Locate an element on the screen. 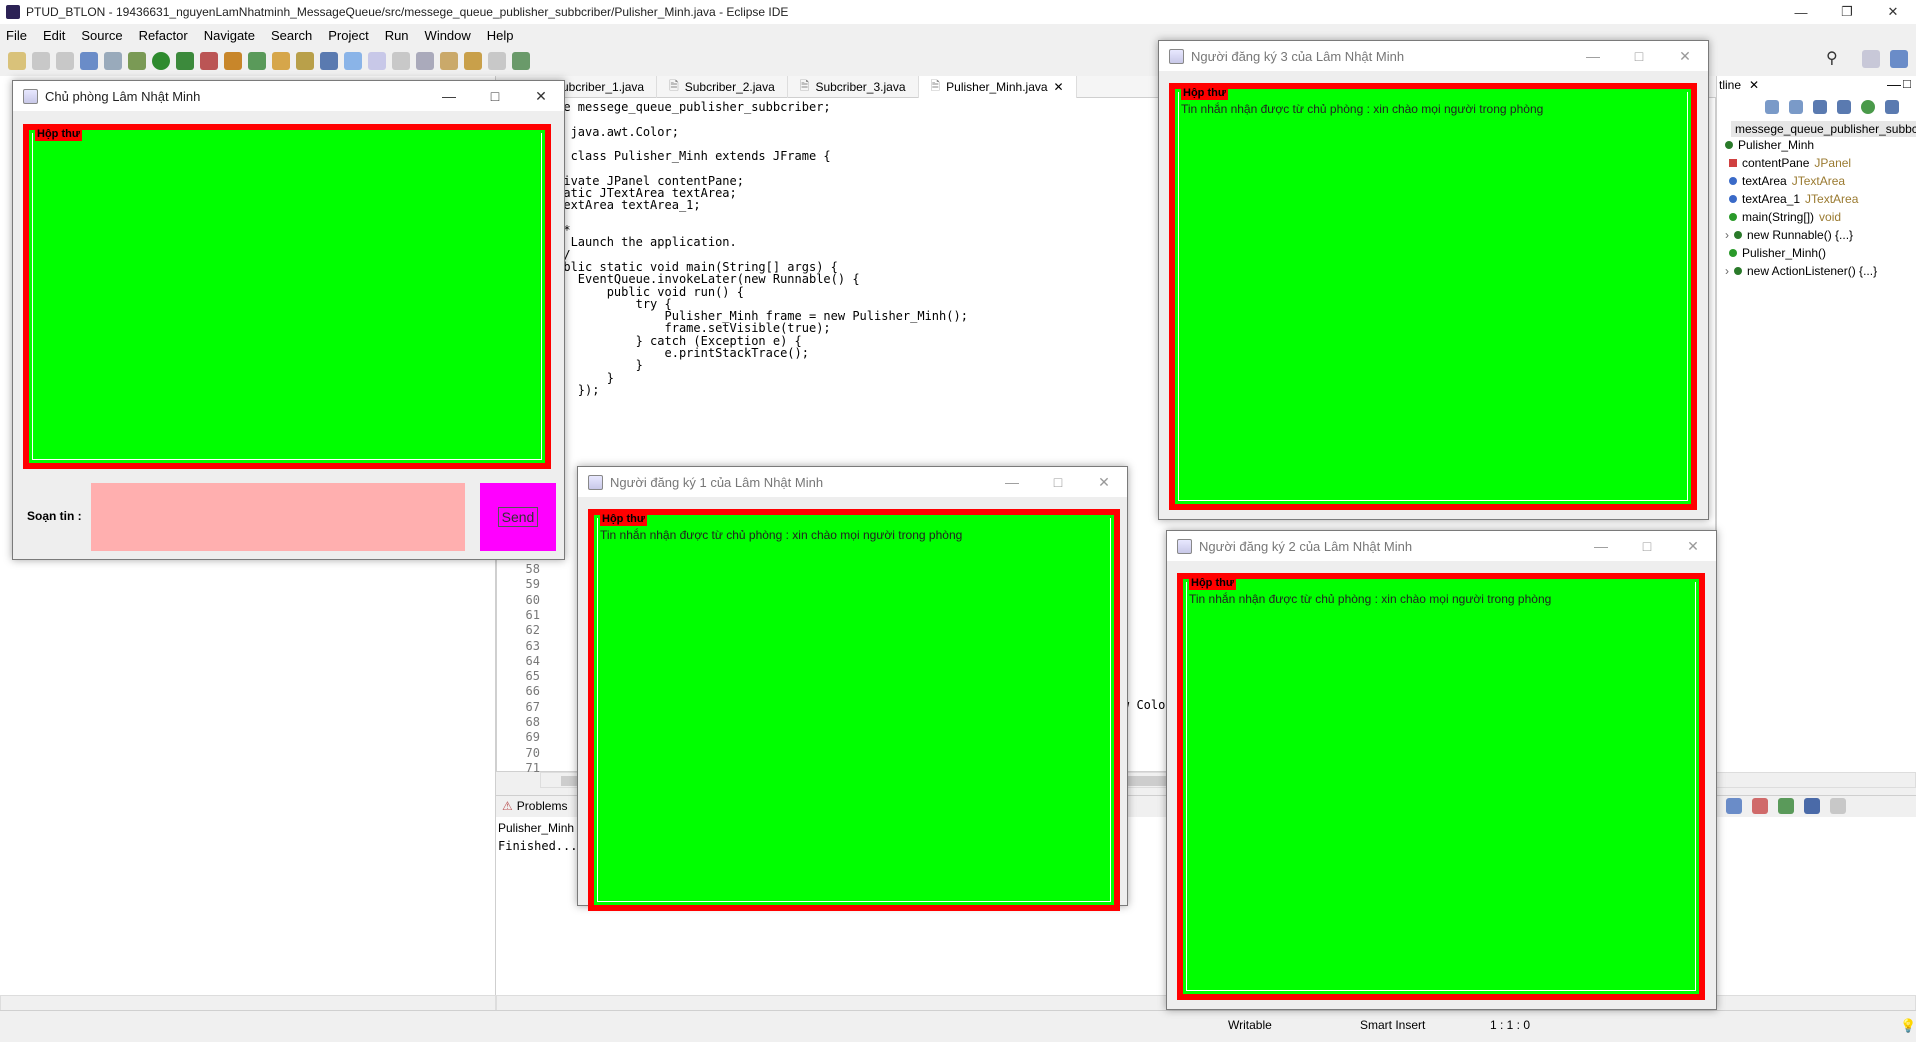 The image size is (1916, 1042). maximize-view-icon: □ is located at coordinates (1907, 83).